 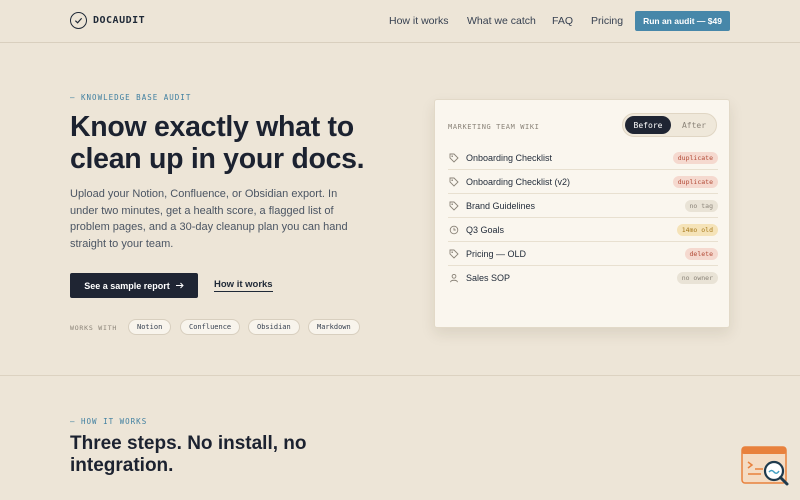 What do you see at coordinates (697, 229) in the screenshot?
I see `status-badge: 14mo old` at bounding box center [697, 229].